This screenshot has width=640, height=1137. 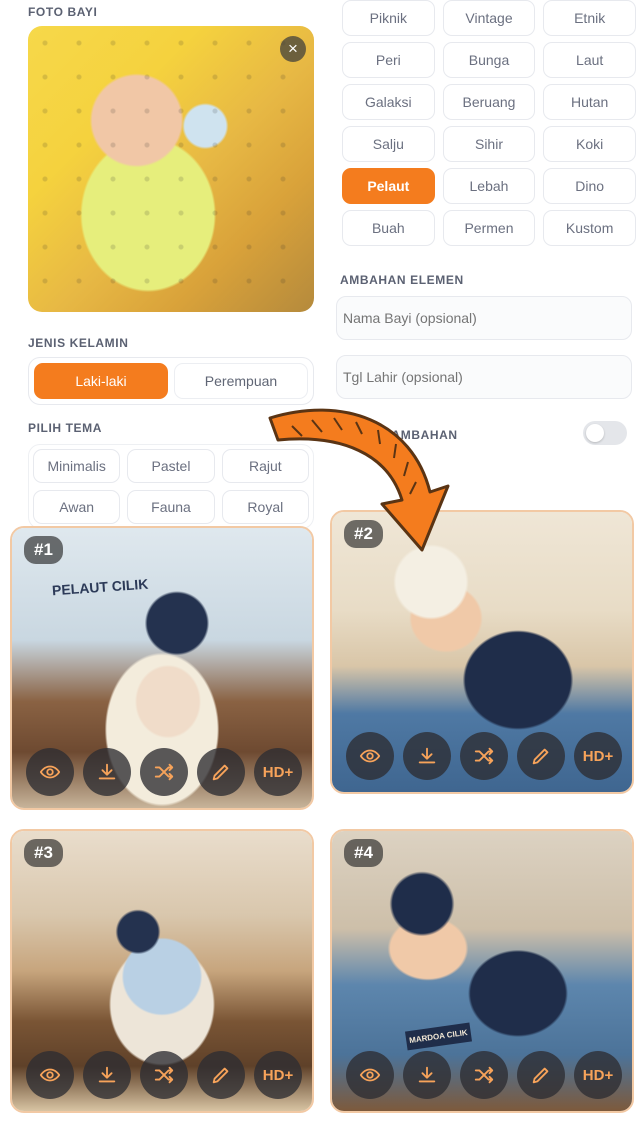 What do you see at coordinates (589, 60) in the screenshot?
I see `theme-chip-laut: Laut` at bounding box center [589, 60].